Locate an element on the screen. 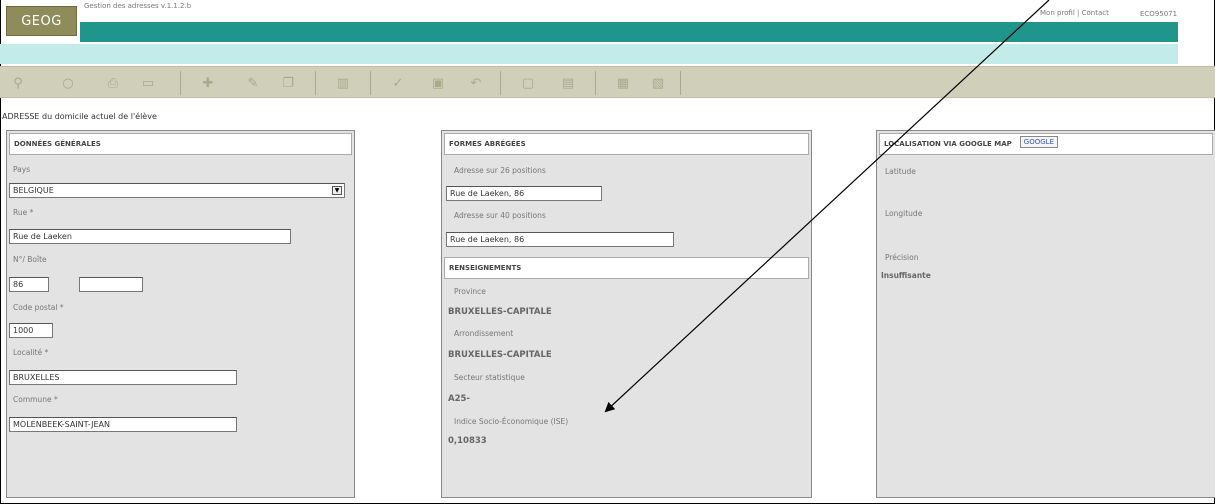 The width and height of the screenshot is (1215, 504). new-document-icon: ▢ is located at coordinates (528, 83).